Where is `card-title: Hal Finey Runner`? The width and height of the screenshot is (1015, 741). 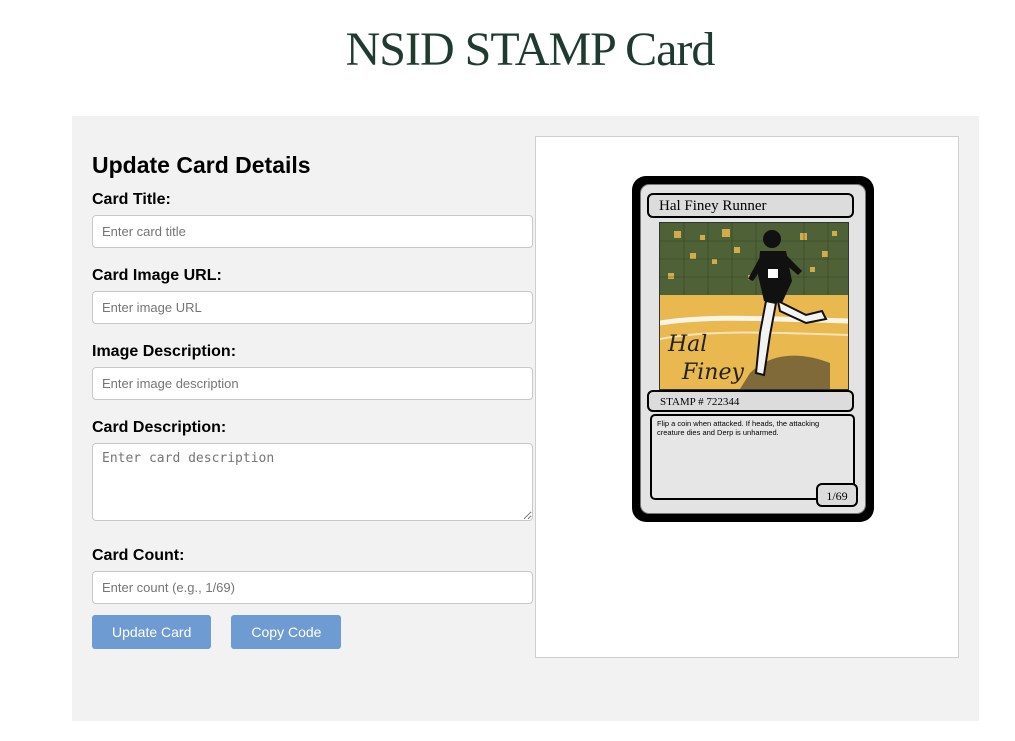
card-title: Hal Finey Runner is located at coordinates (750, 205).